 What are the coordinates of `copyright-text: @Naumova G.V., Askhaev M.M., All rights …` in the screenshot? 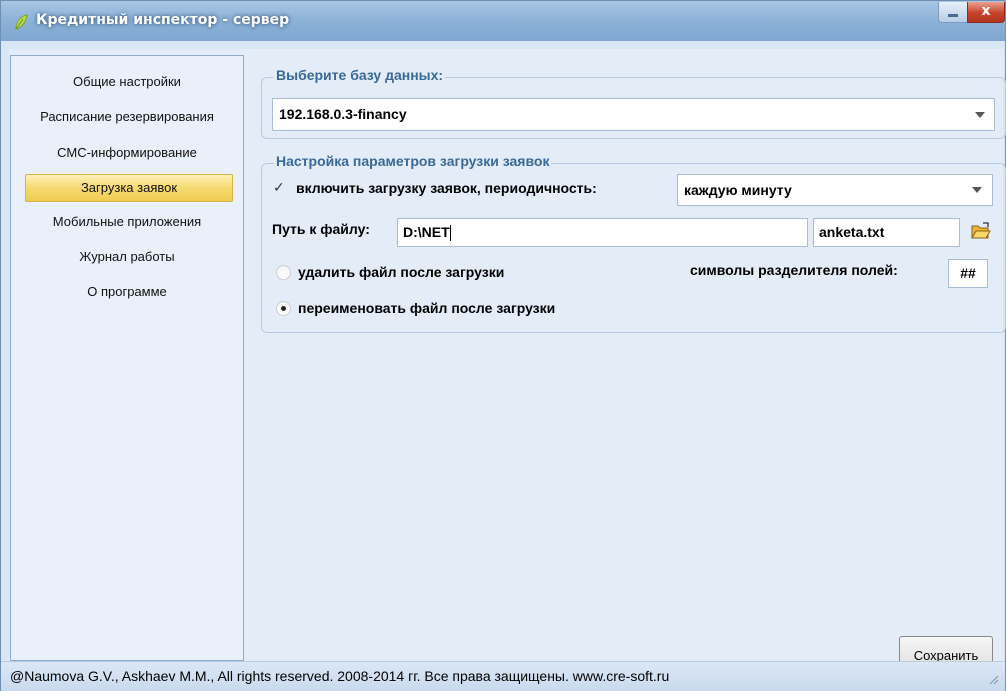 It's located at (340, 676).